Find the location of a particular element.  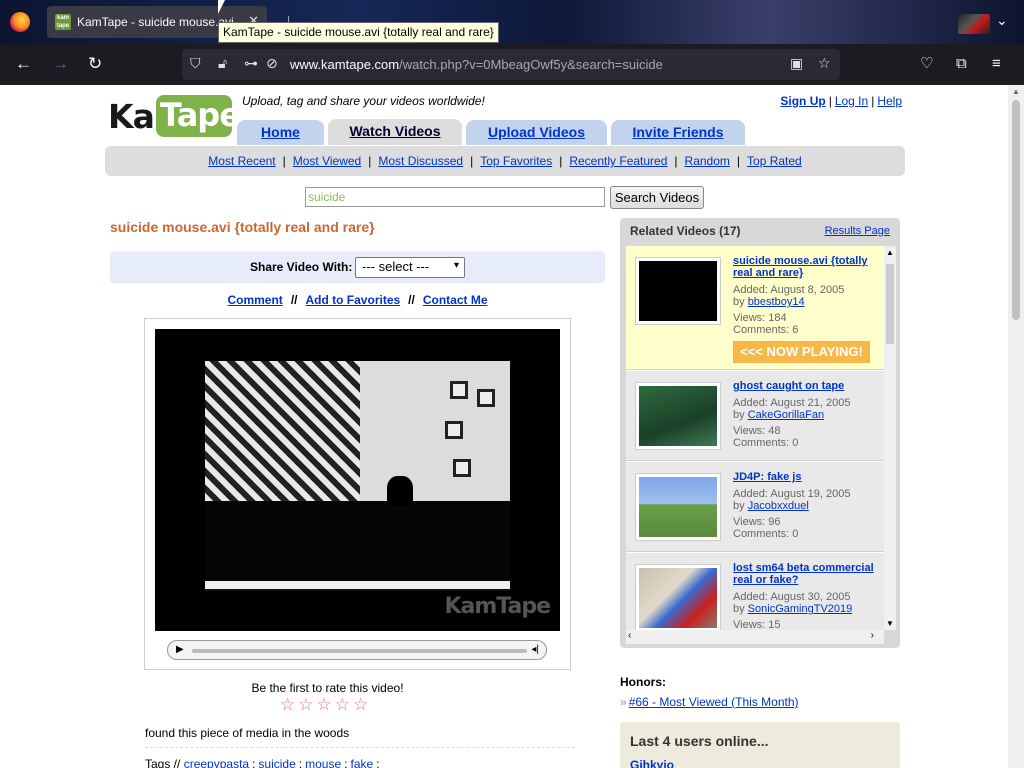

tab-upload-videos: Upload Videos is located at coordinates (536, 132).